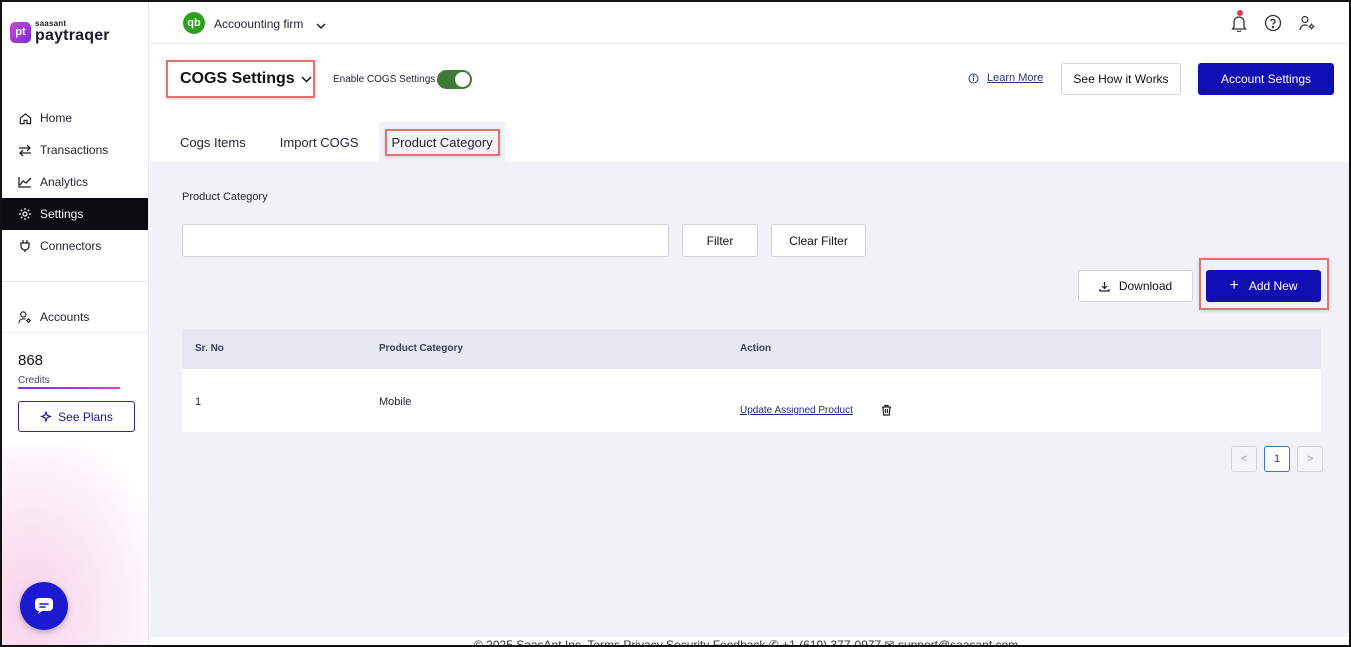  Describe the element at coordinates (425, 240) in the screenshot. I see `category-search-input` at that location.